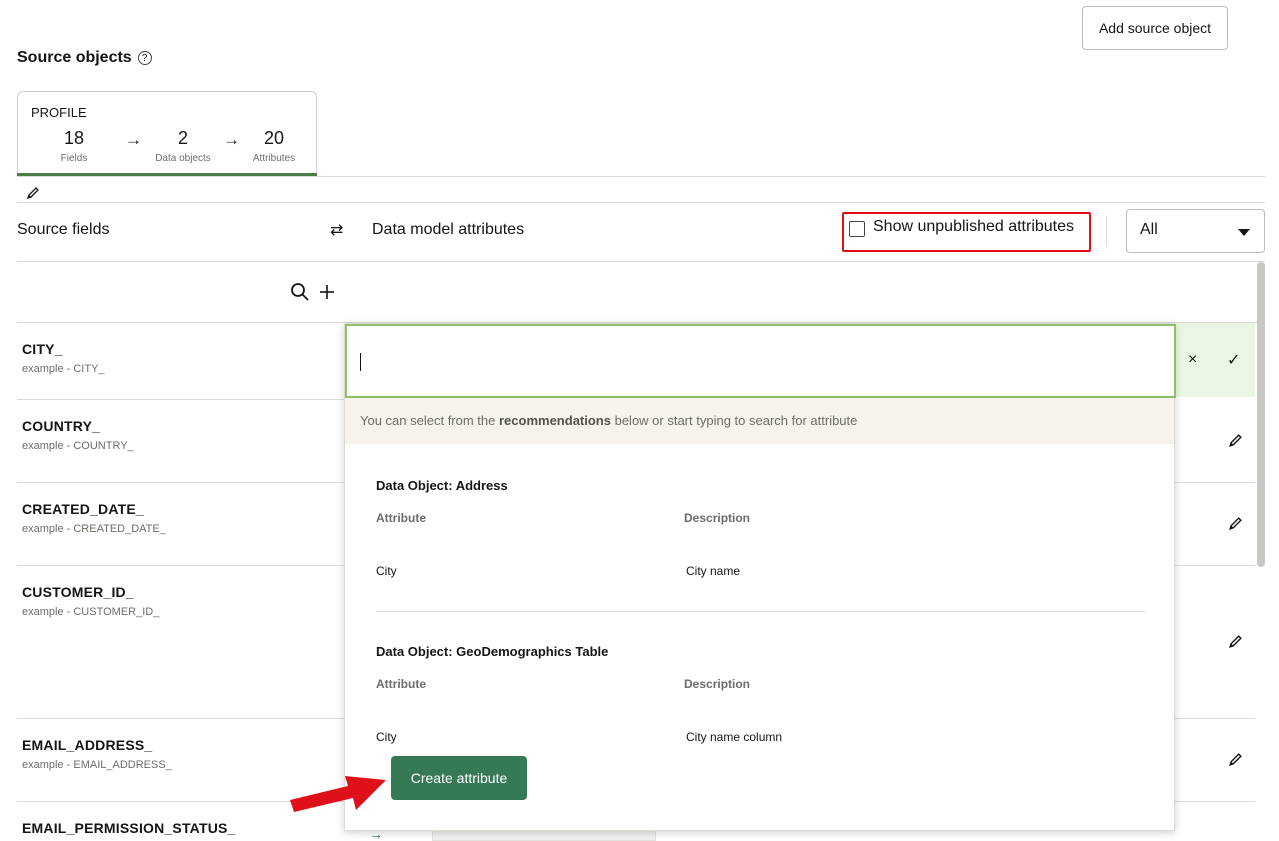  Describe the element at coordinates (87, 745) in the screenshot. I see `row-title: EMAIL_ADDRESS_` at that location.